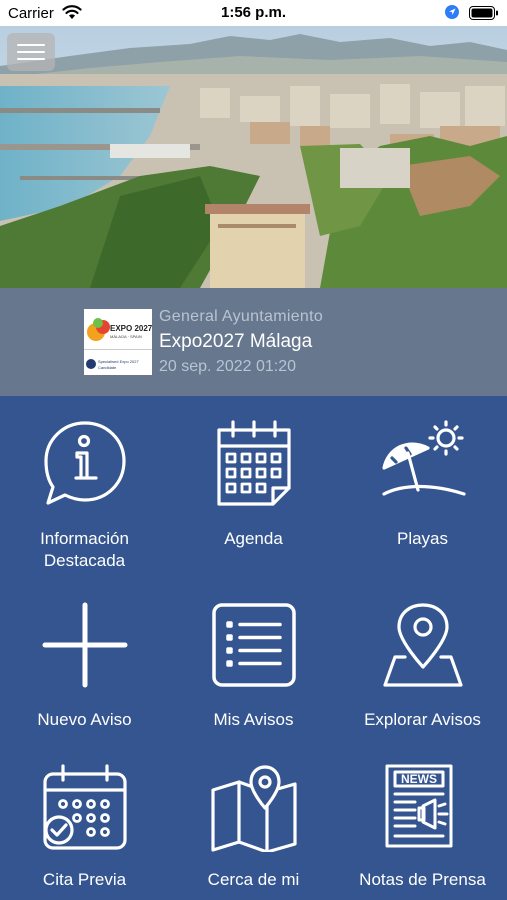 This screenshot has height=900, width=507. I want to click on status-bar: Carrier 1:56 p.m., so click(253, 13).